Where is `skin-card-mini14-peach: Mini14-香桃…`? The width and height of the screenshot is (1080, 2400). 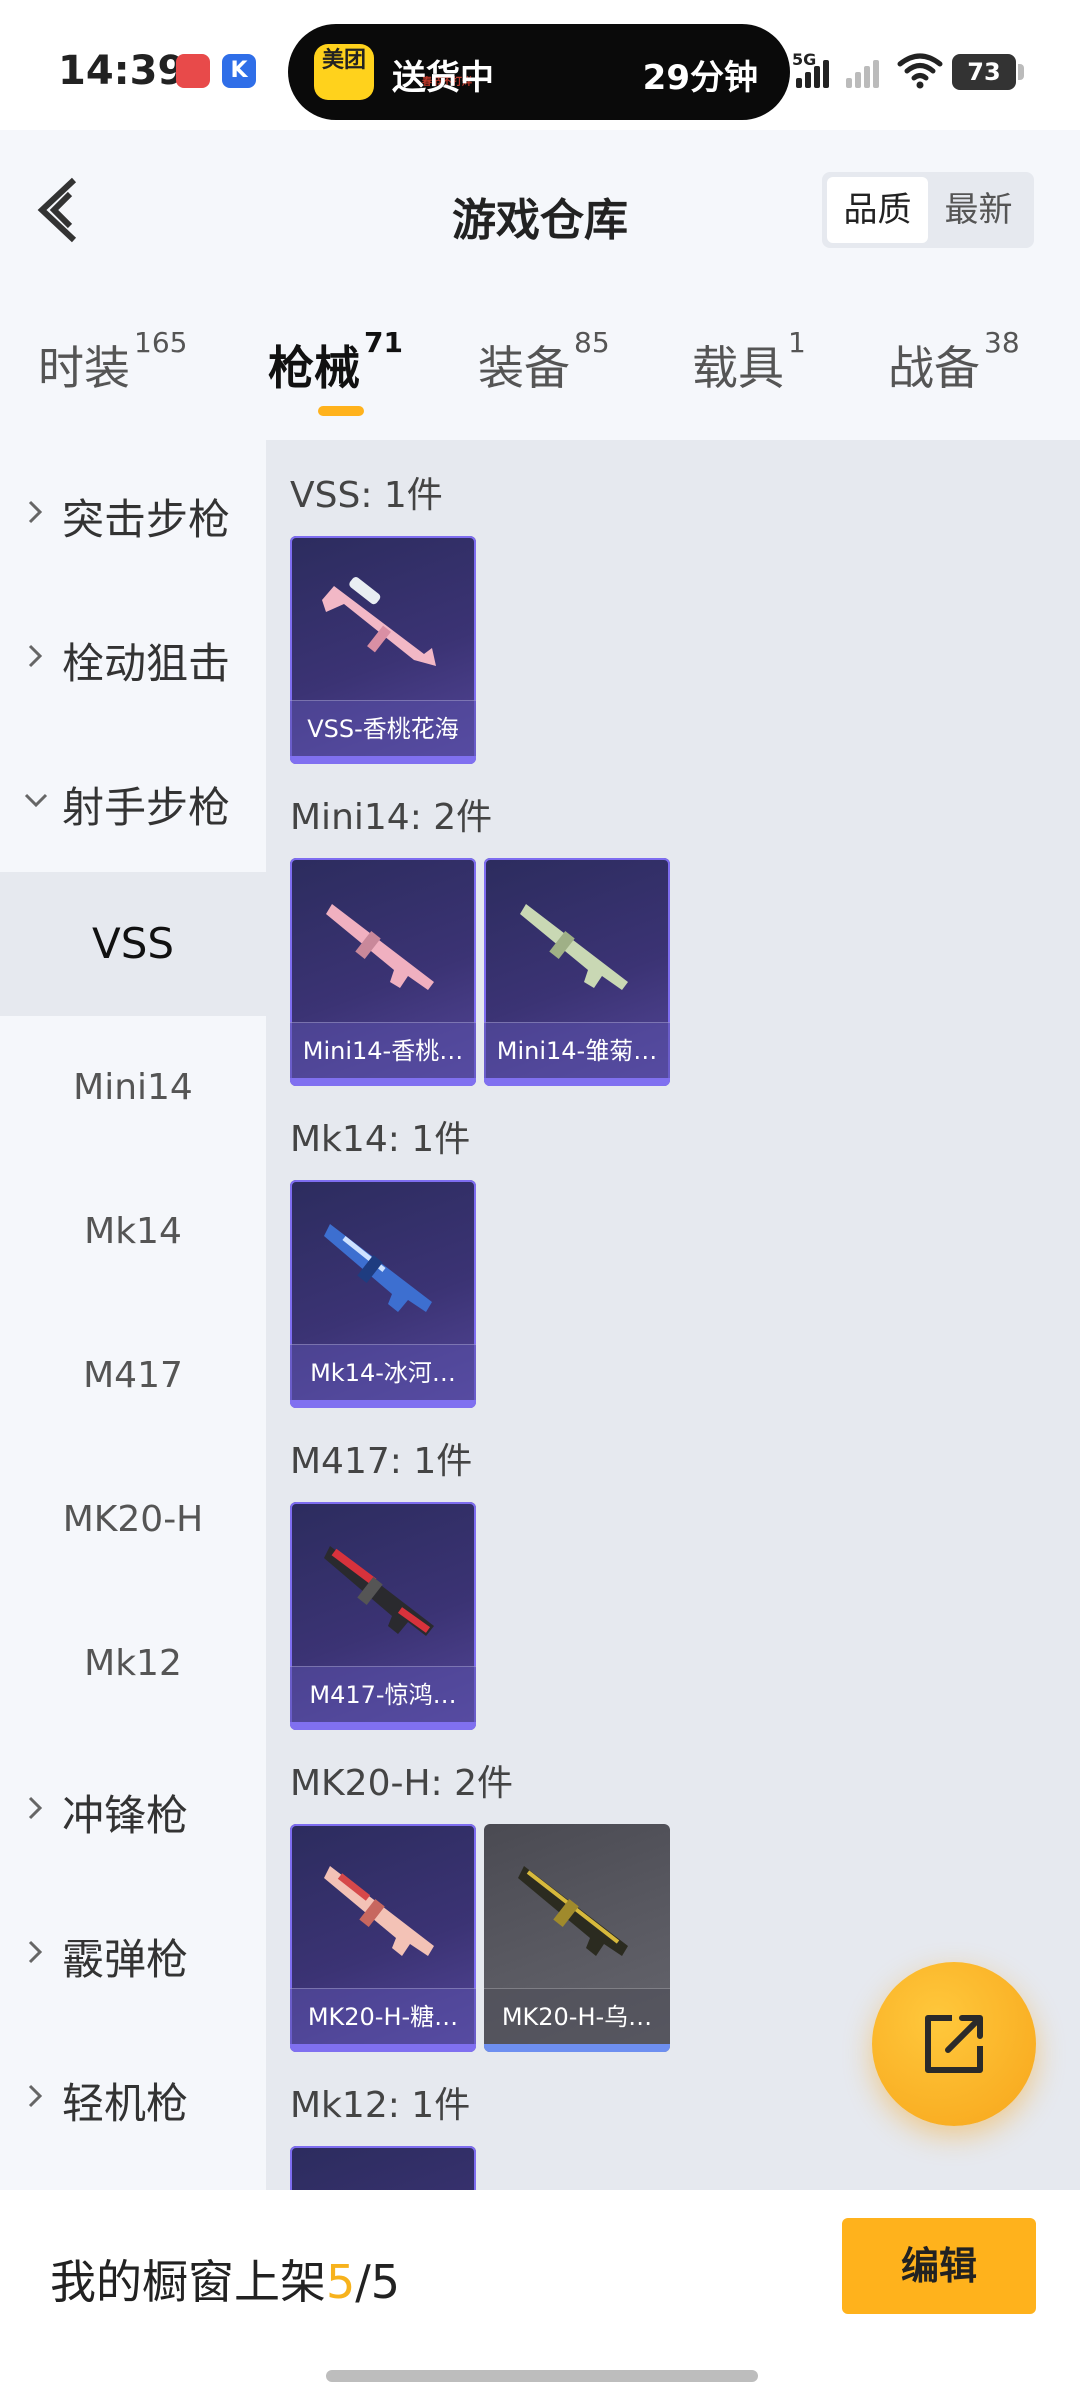 skin-card-mini14-peach: Mini14-香桃… is located at coordinates (383, 972).